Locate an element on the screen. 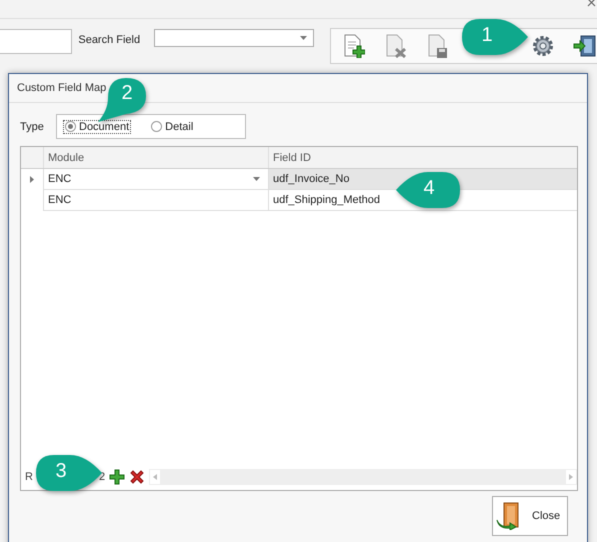 This screenshot has width=597, height=542. type-label: Type is located at coordinates (32, 126).